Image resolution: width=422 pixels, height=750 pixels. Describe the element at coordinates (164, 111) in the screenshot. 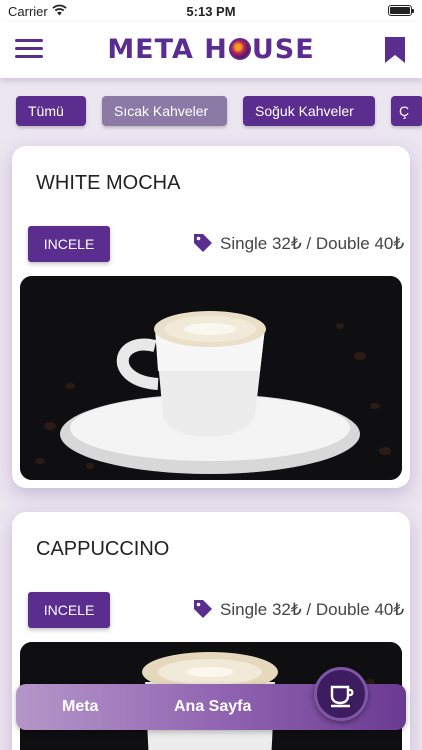

I see `category-tab-hot-coffees: Sıcak Kahveler` at that location.